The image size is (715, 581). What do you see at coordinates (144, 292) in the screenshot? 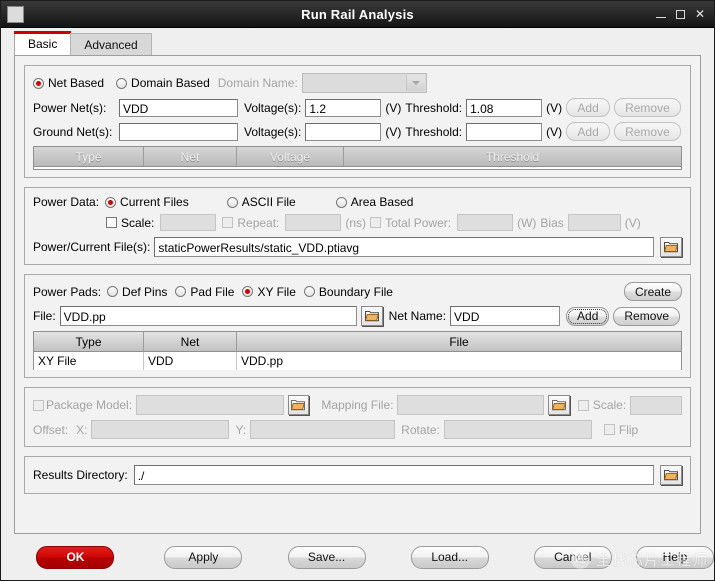
I see `def-pins-label: Def Pins` at bounding box center [144, 292].